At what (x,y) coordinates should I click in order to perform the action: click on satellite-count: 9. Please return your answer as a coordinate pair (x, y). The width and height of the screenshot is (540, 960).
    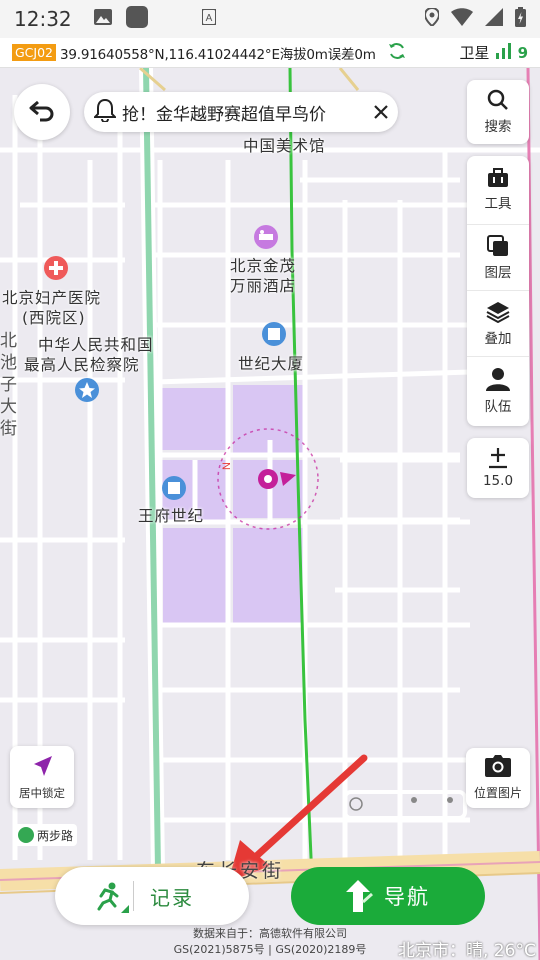
    Looking at the image, I should click on (522, 52).